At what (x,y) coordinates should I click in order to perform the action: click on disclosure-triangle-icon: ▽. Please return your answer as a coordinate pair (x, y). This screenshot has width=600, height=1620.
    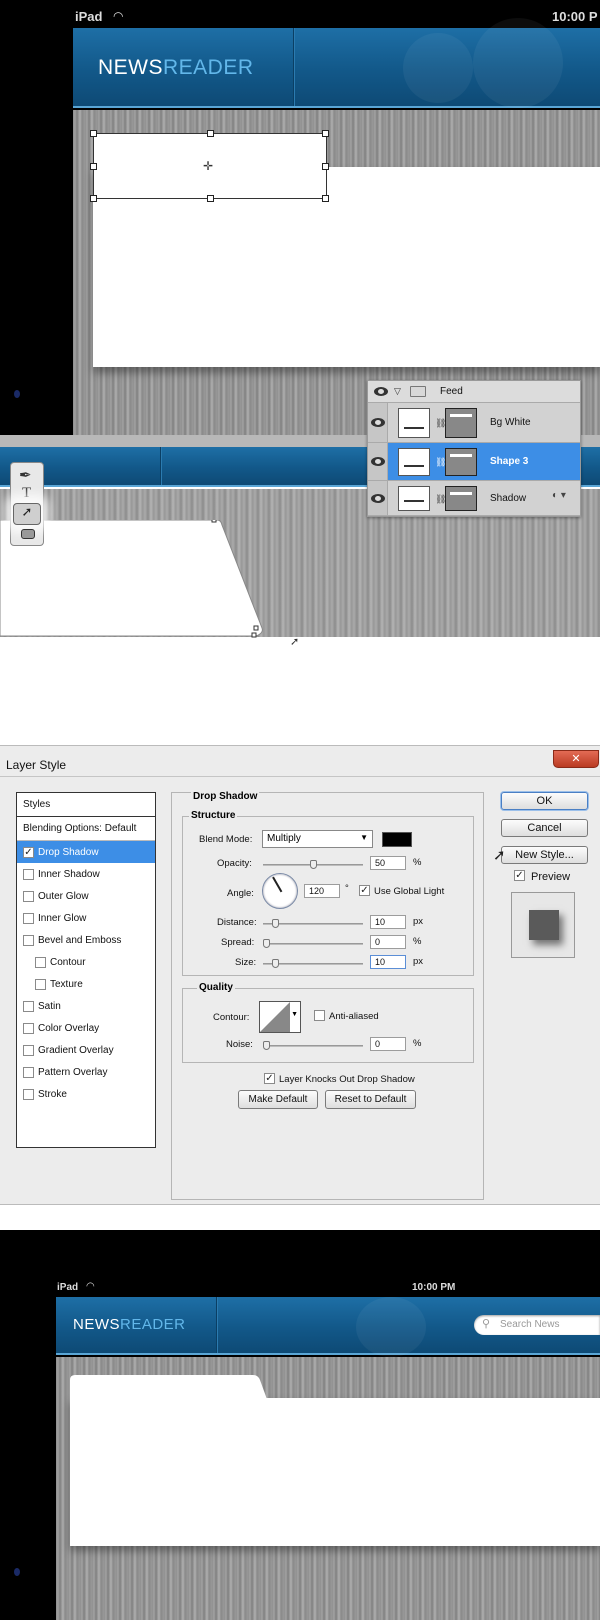
    Looking at the image, I should click on (397, 391).